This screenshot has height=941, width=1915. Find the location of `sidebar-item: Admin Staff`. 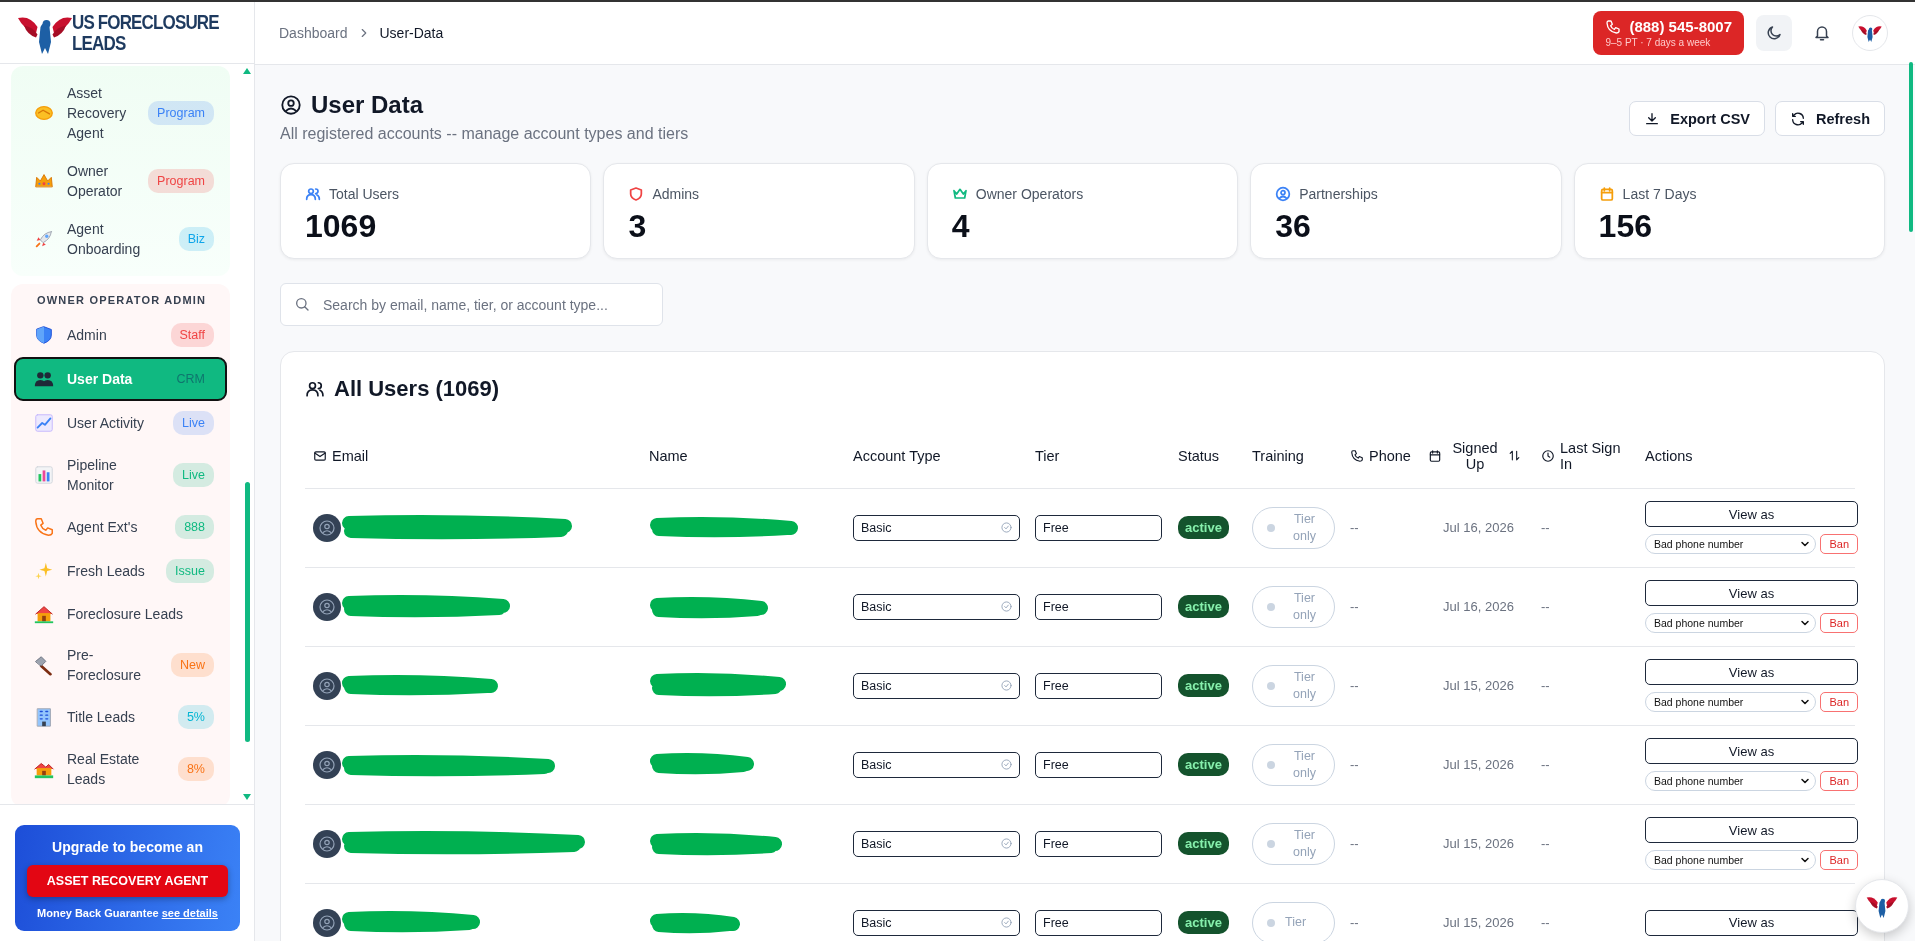

sidebar-item: Admin Staff is located at coordinates (120, 335).